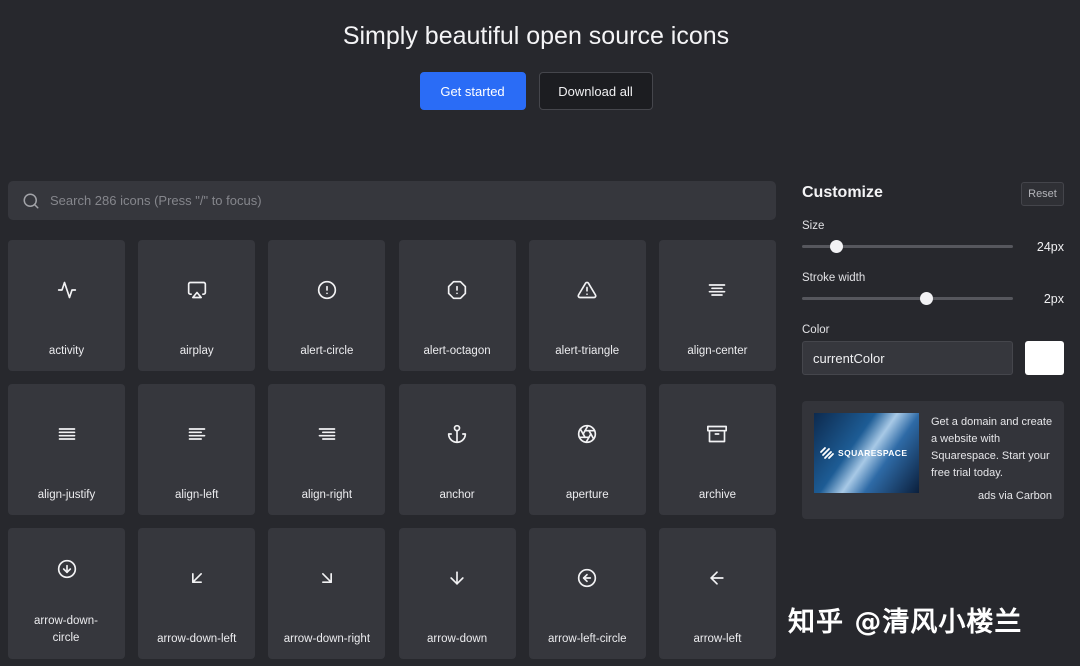 The width and height of the screenshot is (1080, 666). What do you see at coordinates (66, 449) in the screenshot?
I see `icon-tile: align-justify` at bounding box center [66, 449].